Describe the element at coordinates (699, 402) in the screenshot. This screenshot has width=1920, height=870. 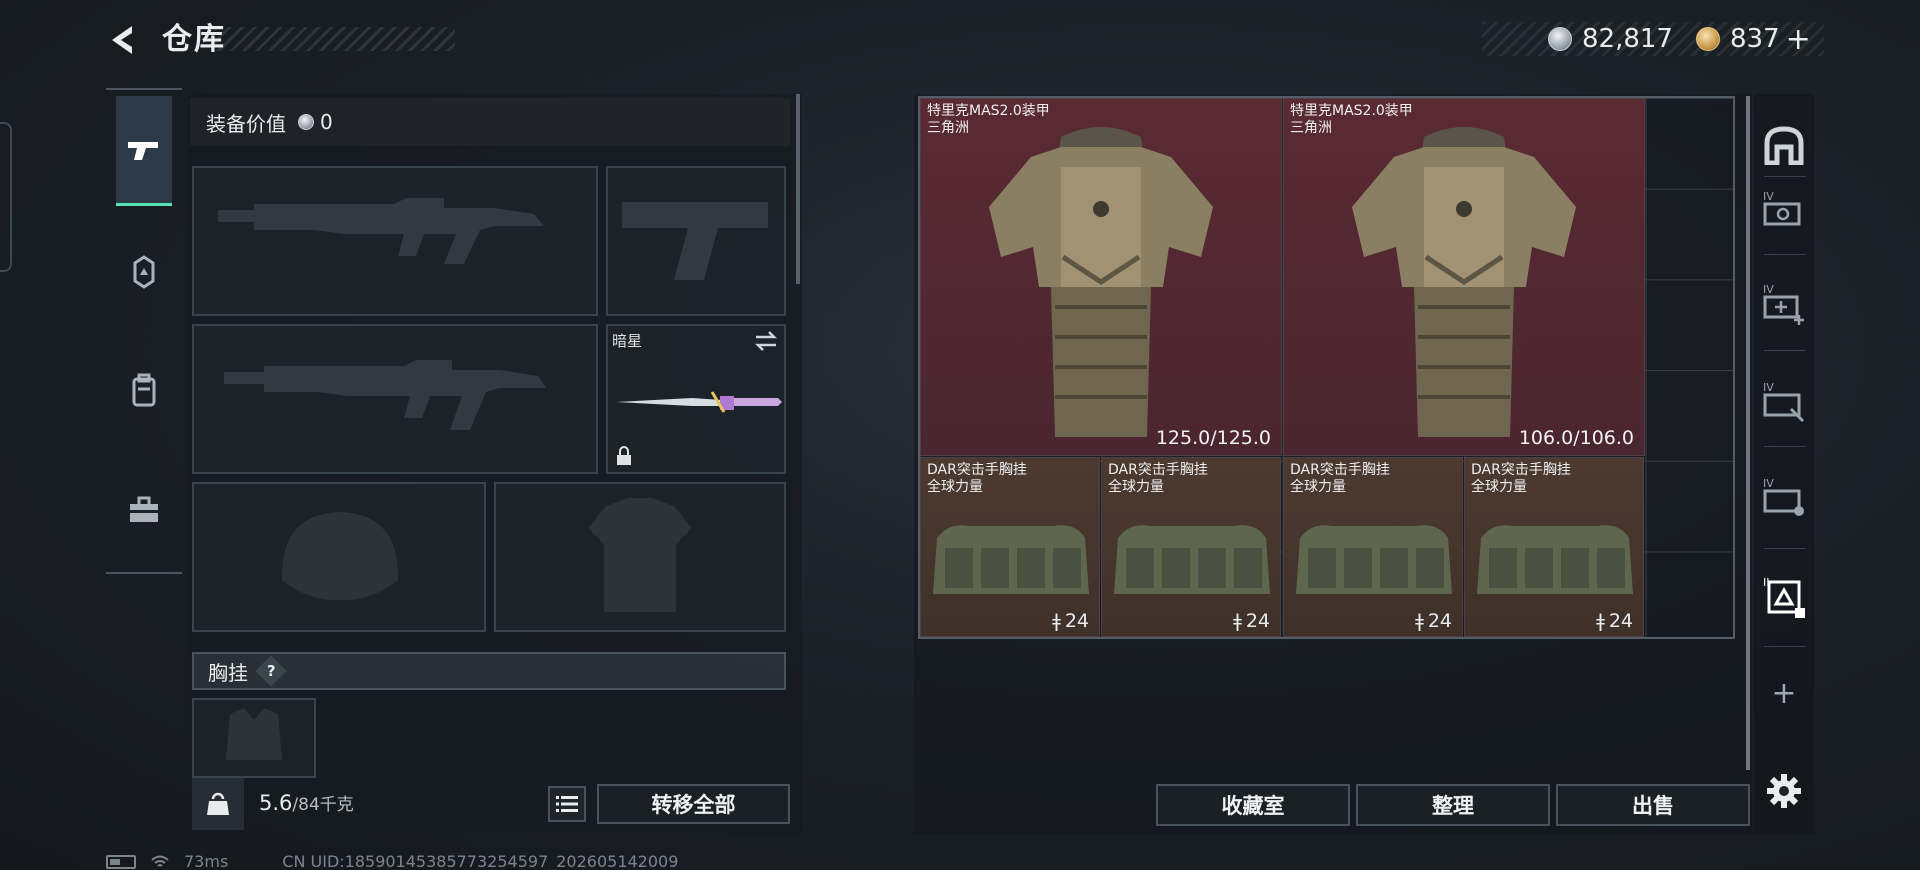
I see `knife-icon` at that location.